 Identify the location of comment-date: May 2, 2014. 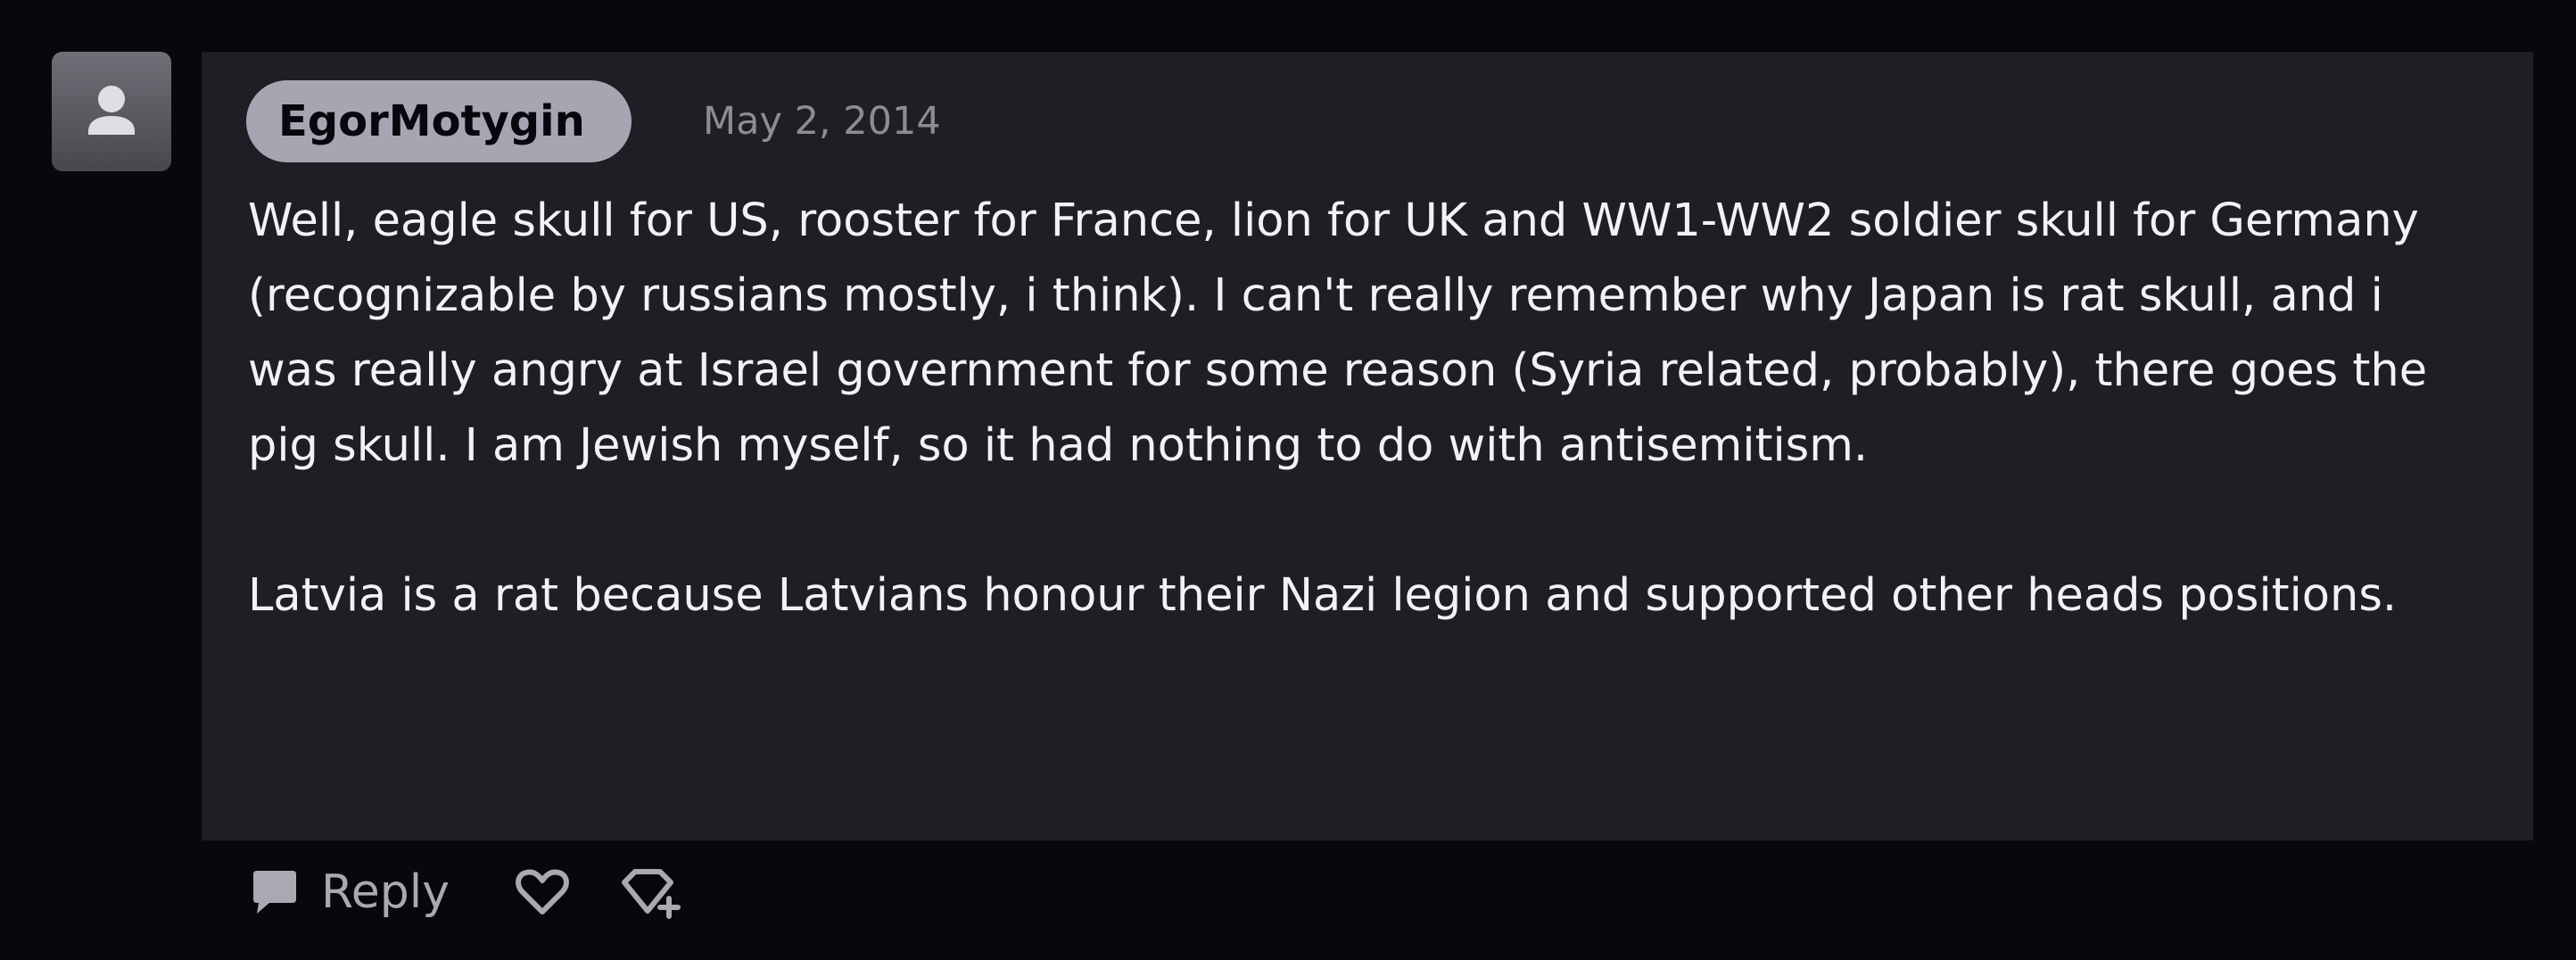
(822, 121).